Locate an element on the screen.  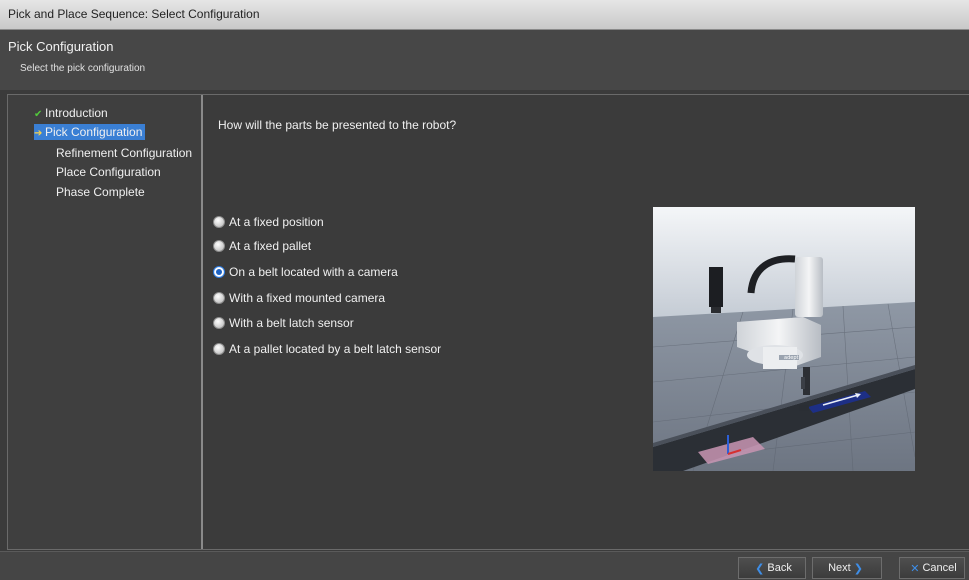
step-pick-configuration: ➔ Pick Configuration is located at coordinates (90, 132).